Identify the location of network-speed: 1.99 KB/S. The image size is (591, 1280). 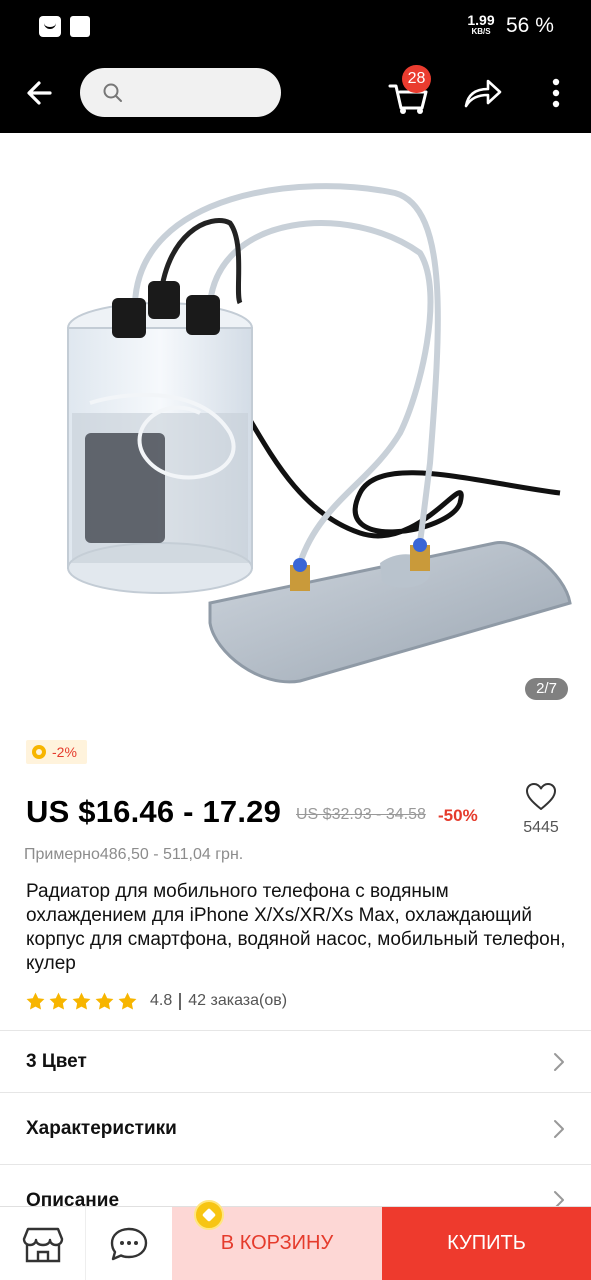
(481, 24).